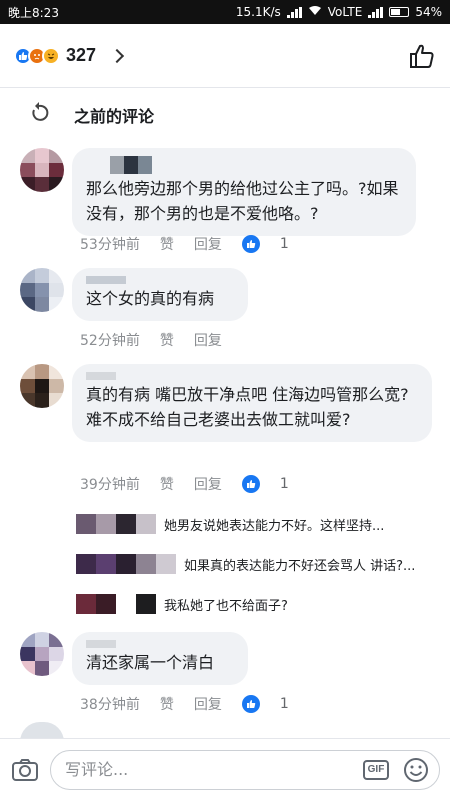 This screenshot has height=800, width=450. Describe the element at coordinates (110, 245) in the screenshot. I see `comment-time: 53分钟前` at that location.